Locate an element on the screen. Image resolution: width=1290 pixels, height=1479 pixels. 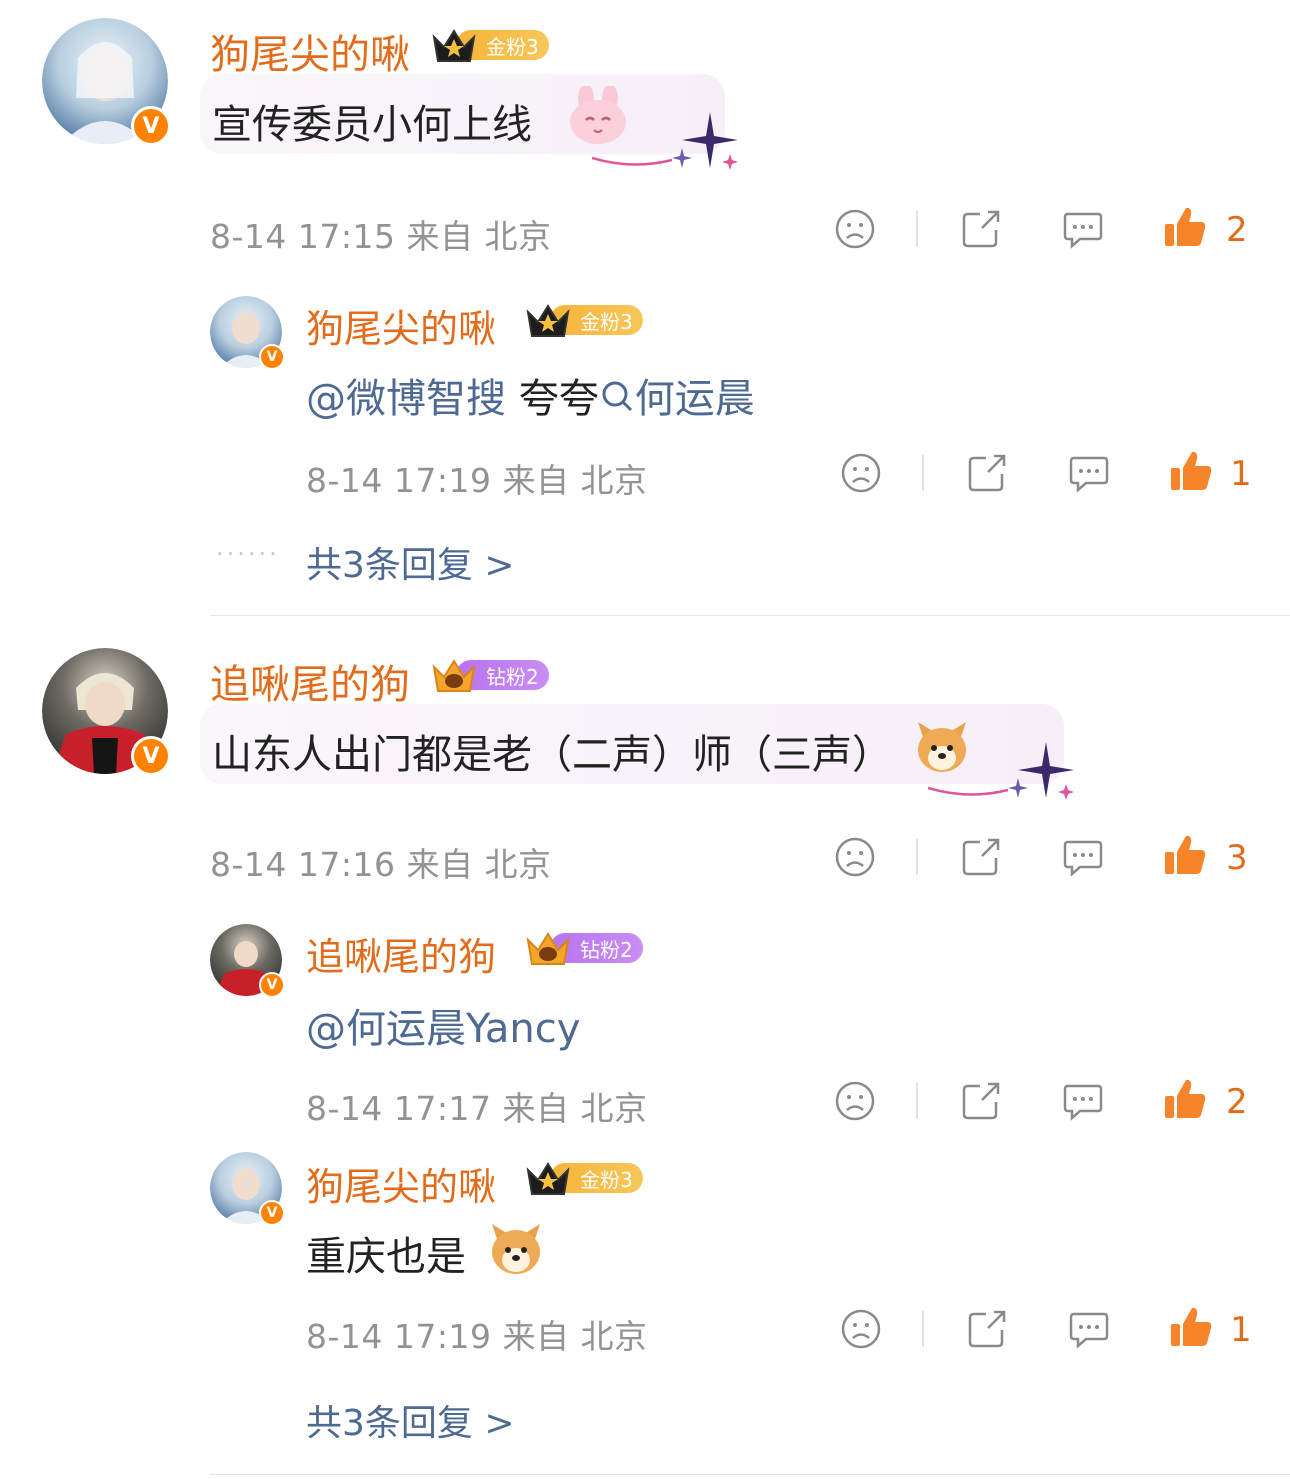
comment-meta: 8-14 17:16 来自 北京 is located at coordinates (381, 864).